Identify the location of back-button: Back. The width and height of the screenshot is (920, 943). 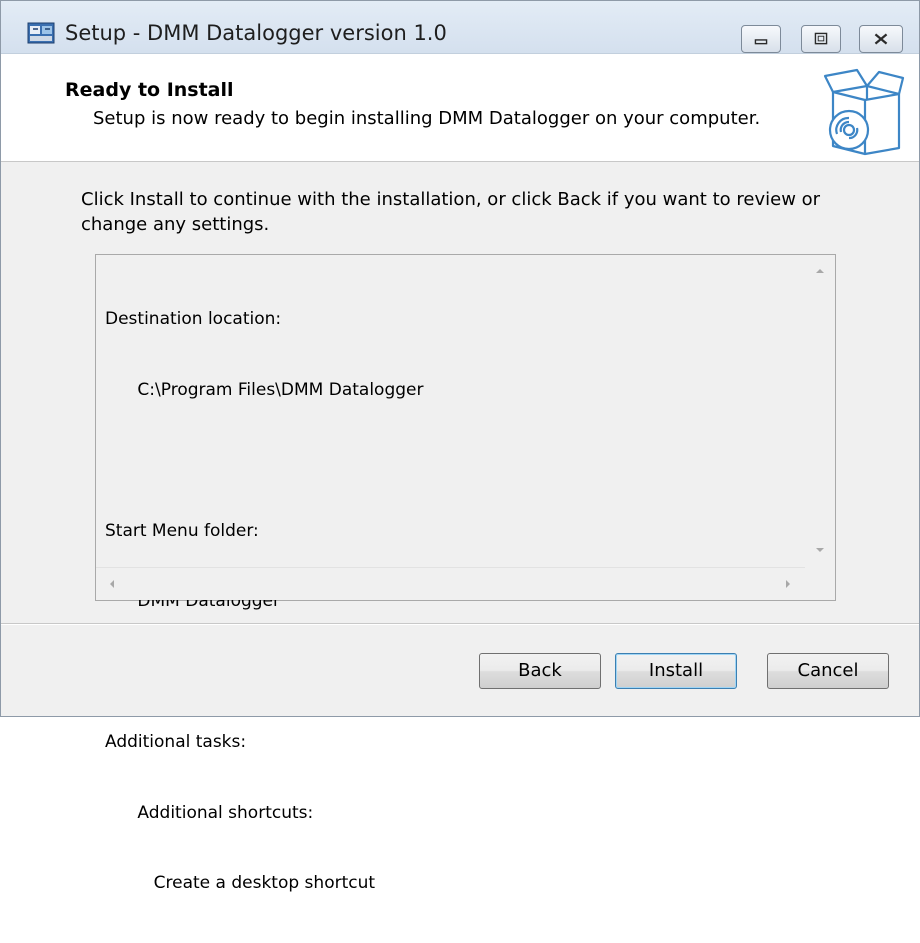
(540, 671).